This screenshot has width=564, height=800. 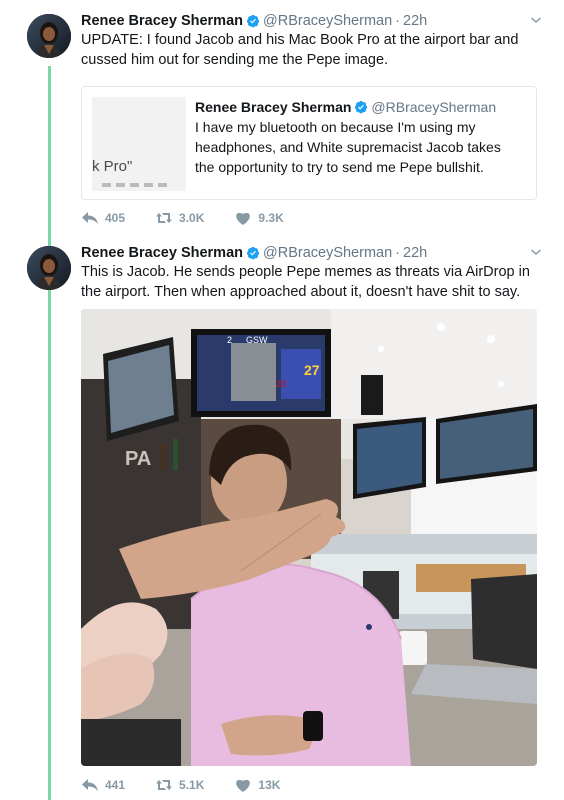 What do you see at coordinates (273, 107) in the screenshot?
I see `quoted-author-name: Renee Bracey Sherman` at bounding box center [273, 107].